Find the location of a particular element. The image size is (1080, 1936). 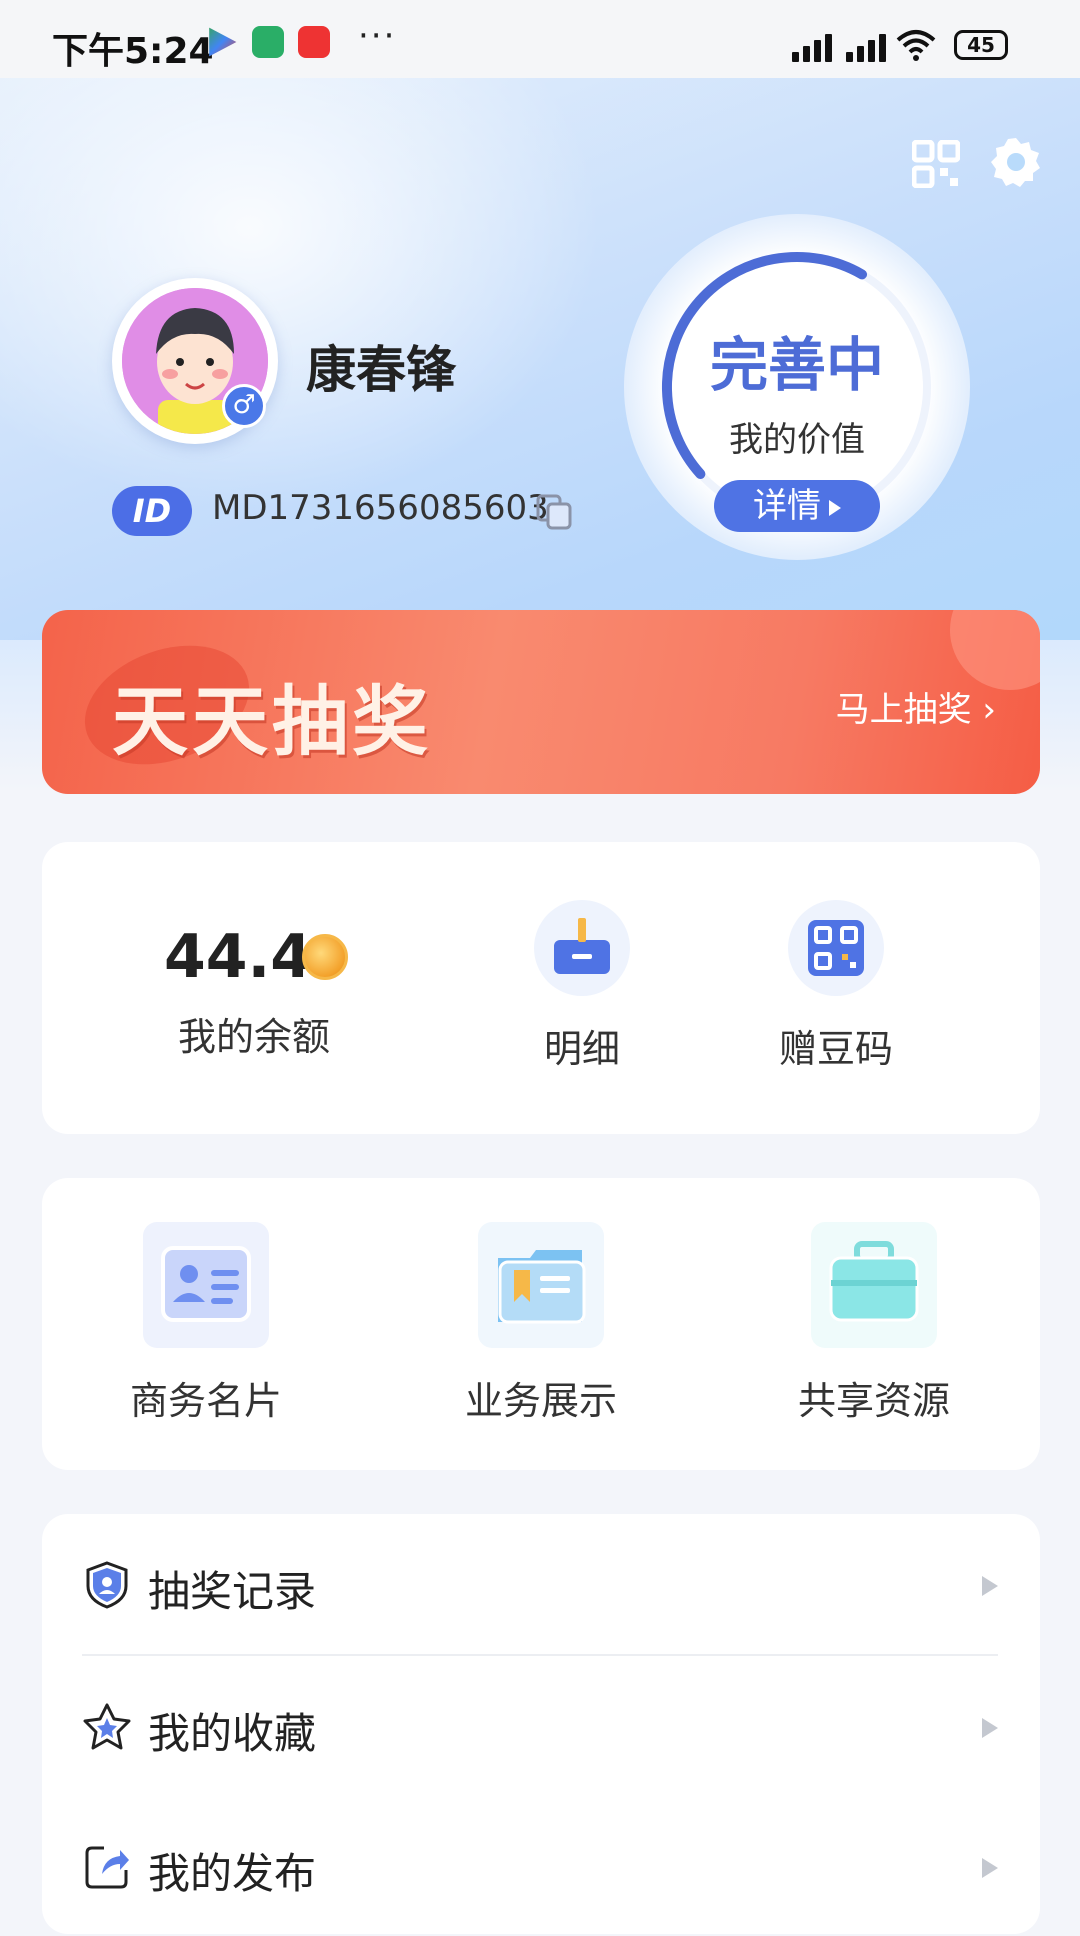

detail-entry: 明细 is located at coordinates (582, 986).